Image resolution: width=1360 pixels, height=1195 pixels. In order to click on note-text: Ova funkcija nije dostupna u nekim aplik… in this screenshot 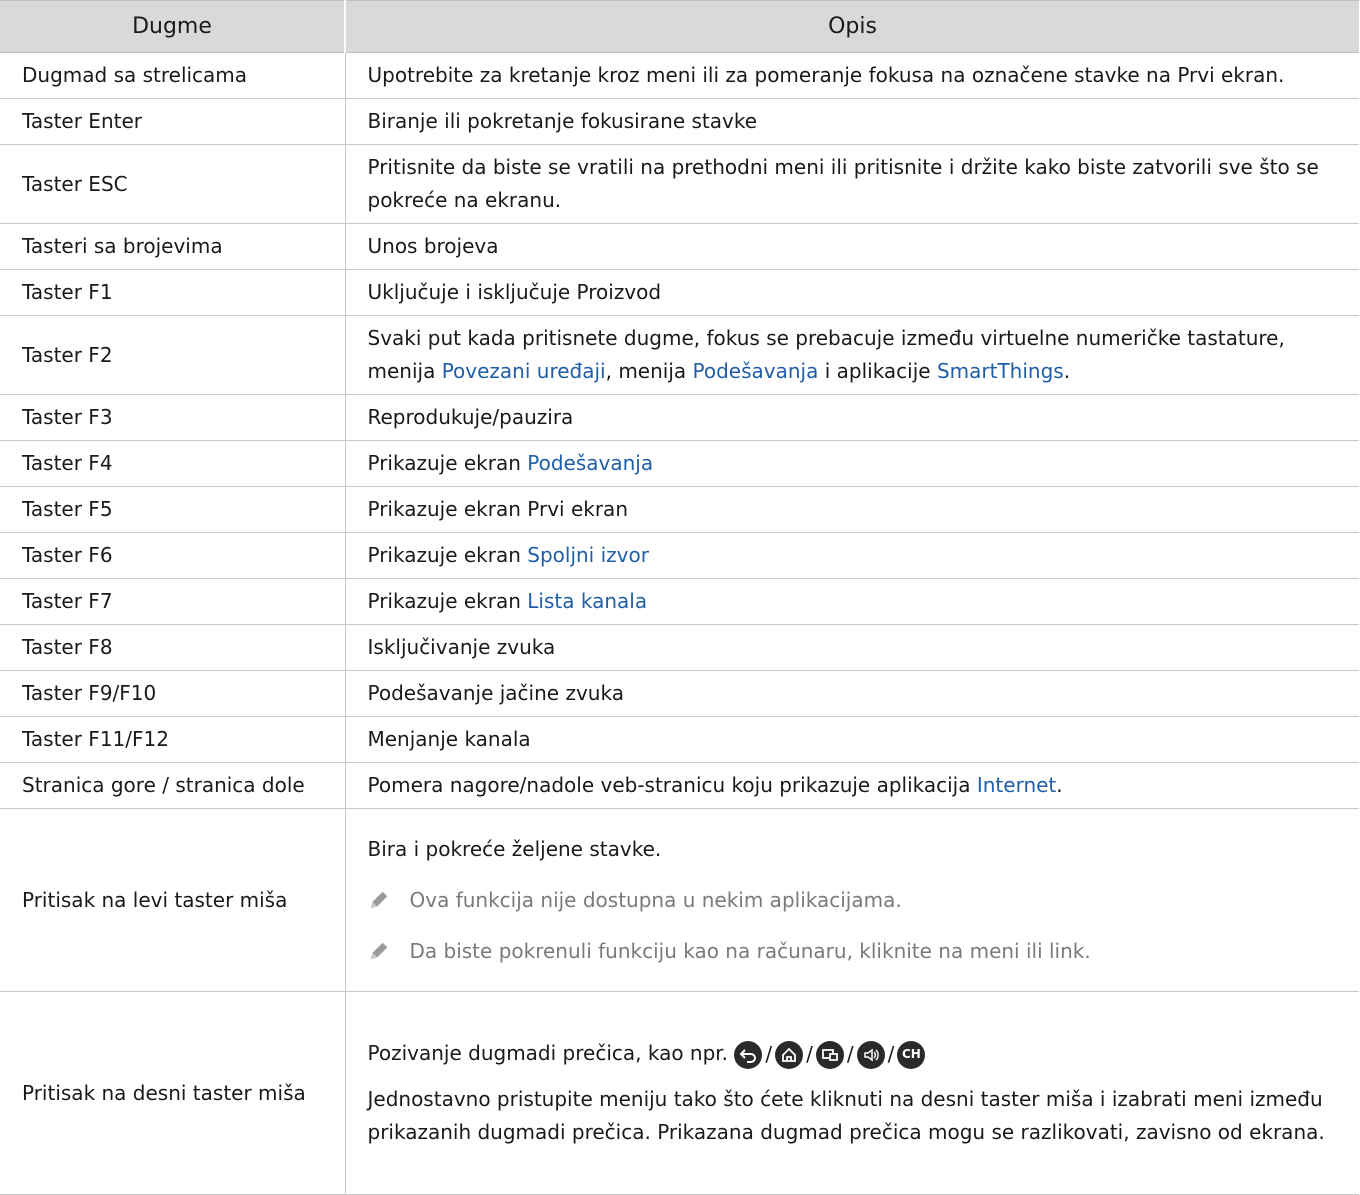, I will do `click(655, 899)`.